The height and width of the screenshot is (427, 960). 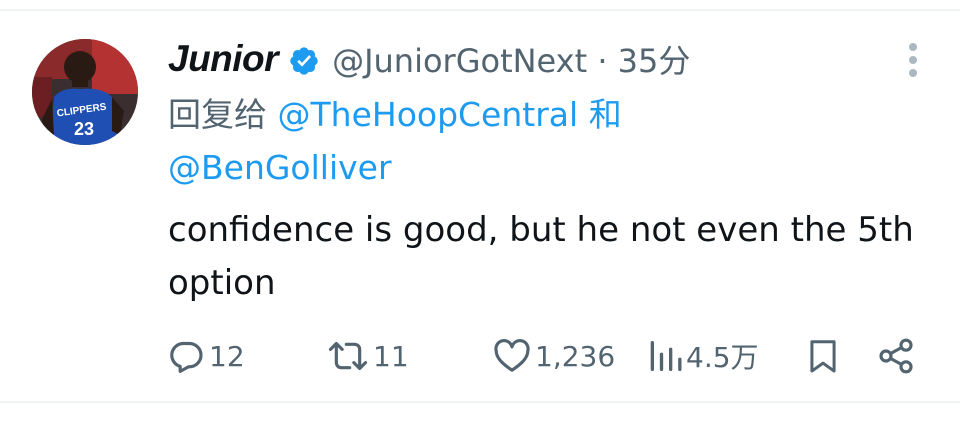 I want to click on reply-mention-link: @TheHoopCentral, so click(x=428, y=114).